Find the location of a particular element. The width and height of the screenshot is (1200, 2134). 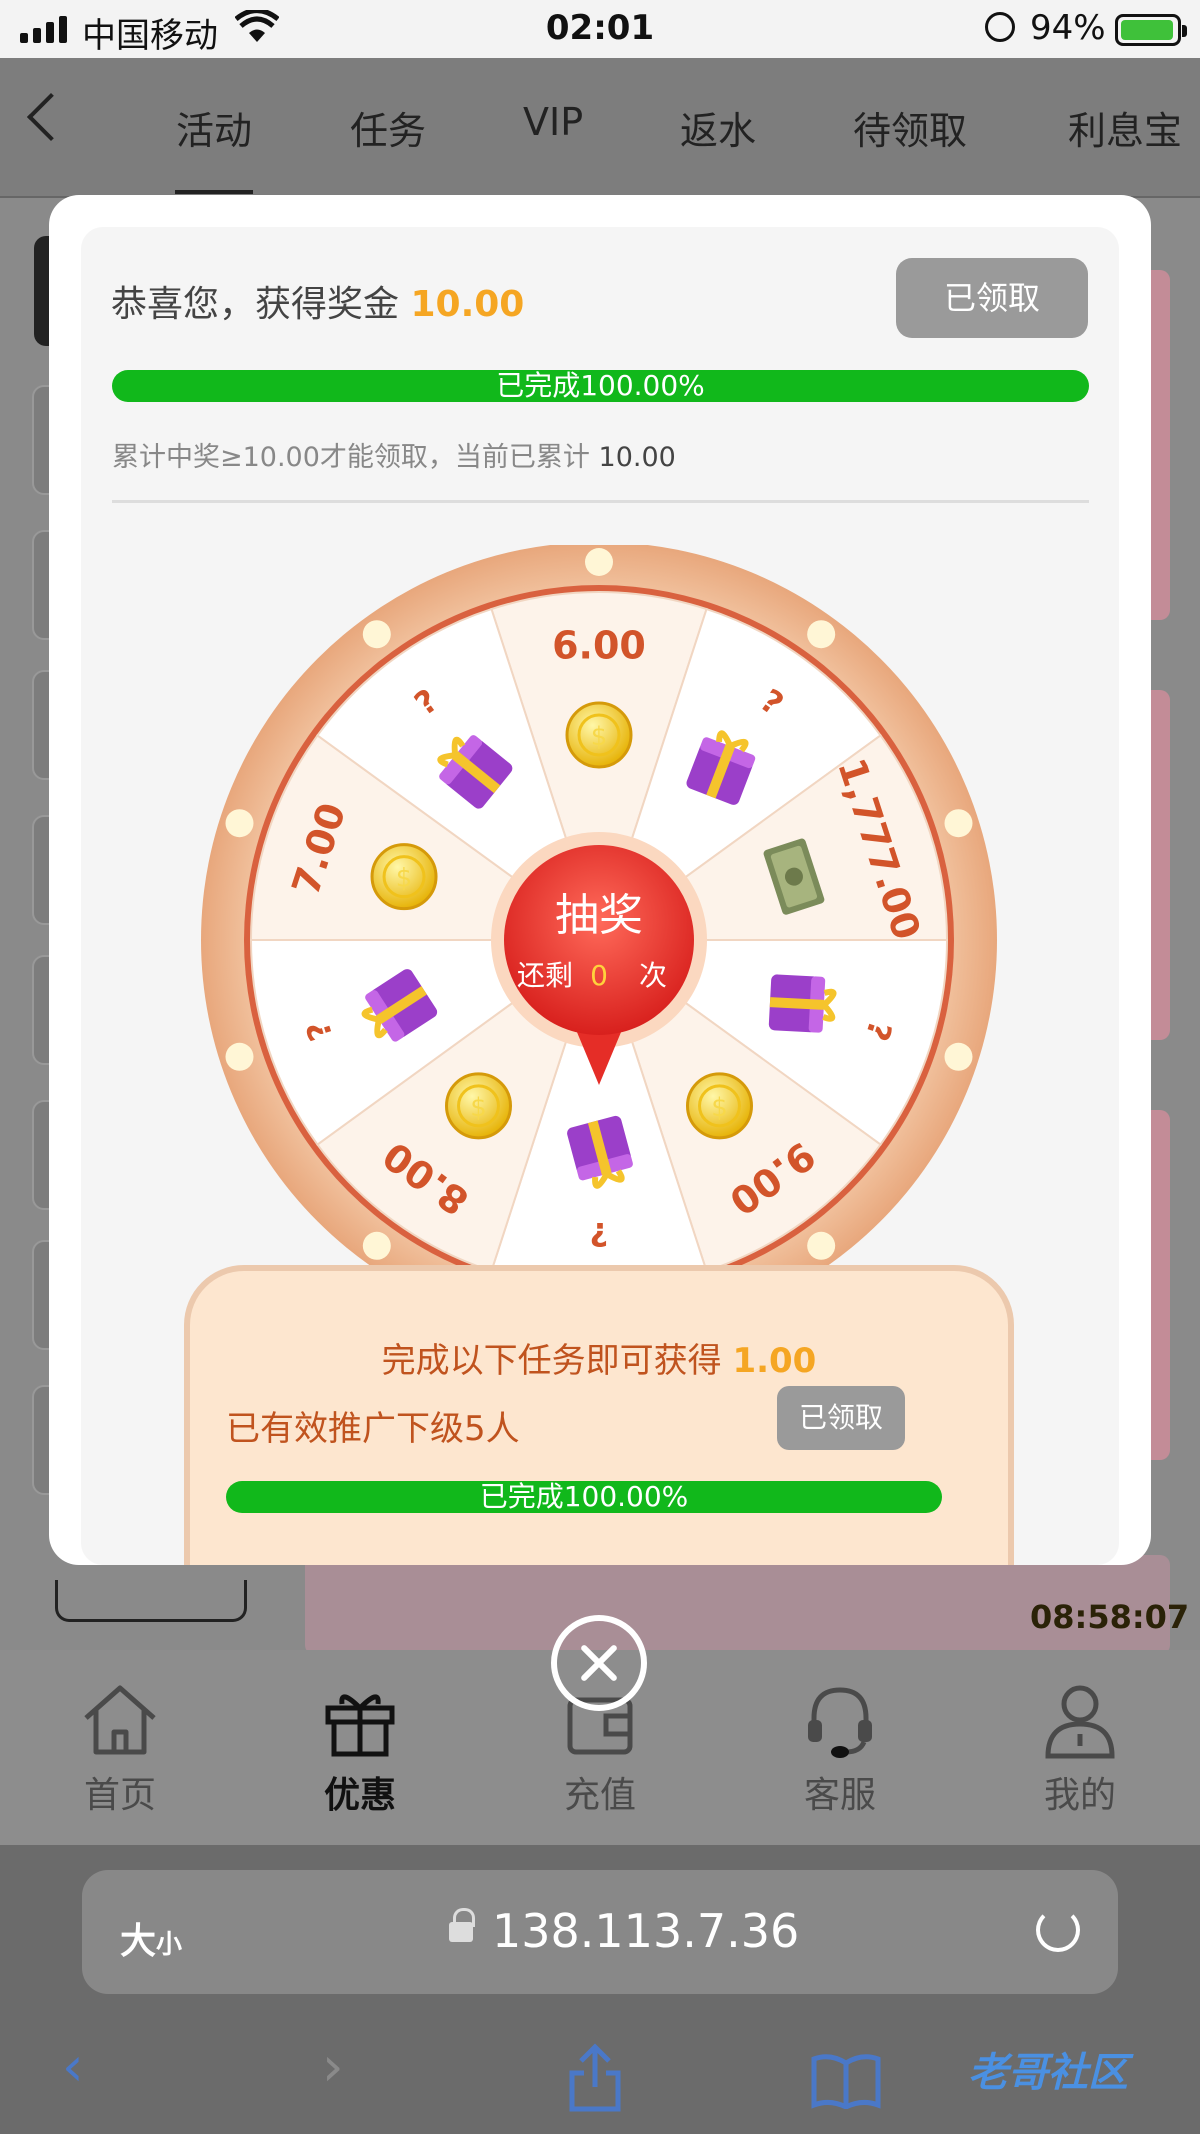

tab-tasks: 任务 is located at coordinates (388, 127).